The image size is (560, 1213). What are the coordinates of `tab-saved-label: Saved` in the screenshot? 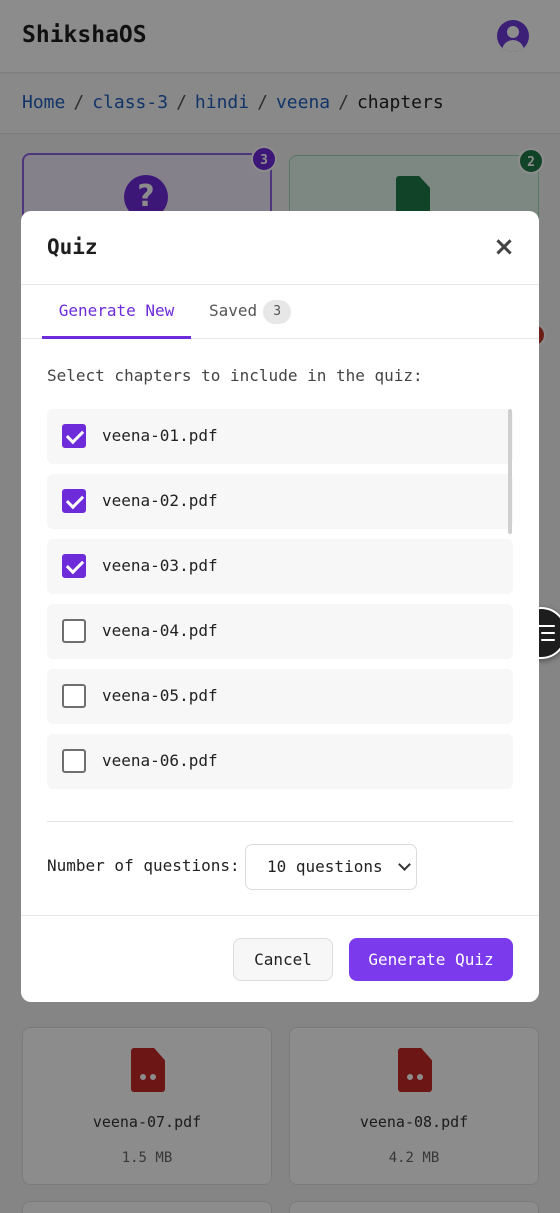 It's located at (233, 310).